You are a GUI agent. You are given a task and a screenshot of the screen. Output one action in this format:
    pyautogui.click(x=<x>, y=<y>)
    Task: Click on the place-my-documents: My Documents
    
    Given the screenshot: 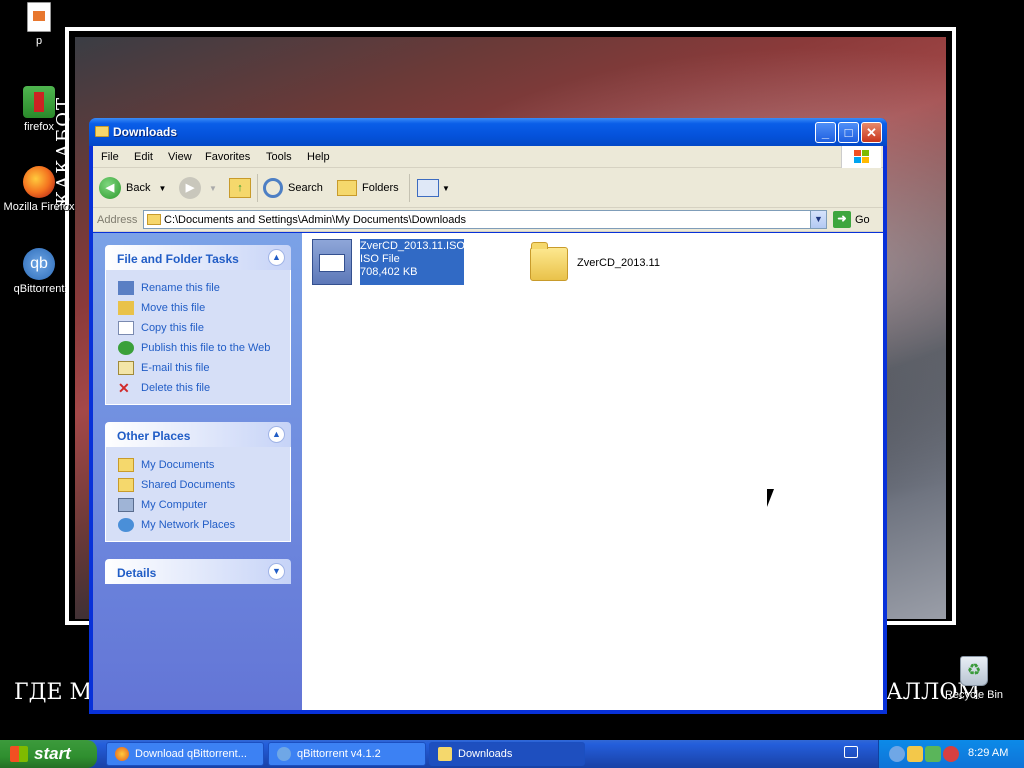 What is the action you would take?
    pyautogui.click(x=204, y=465)
    